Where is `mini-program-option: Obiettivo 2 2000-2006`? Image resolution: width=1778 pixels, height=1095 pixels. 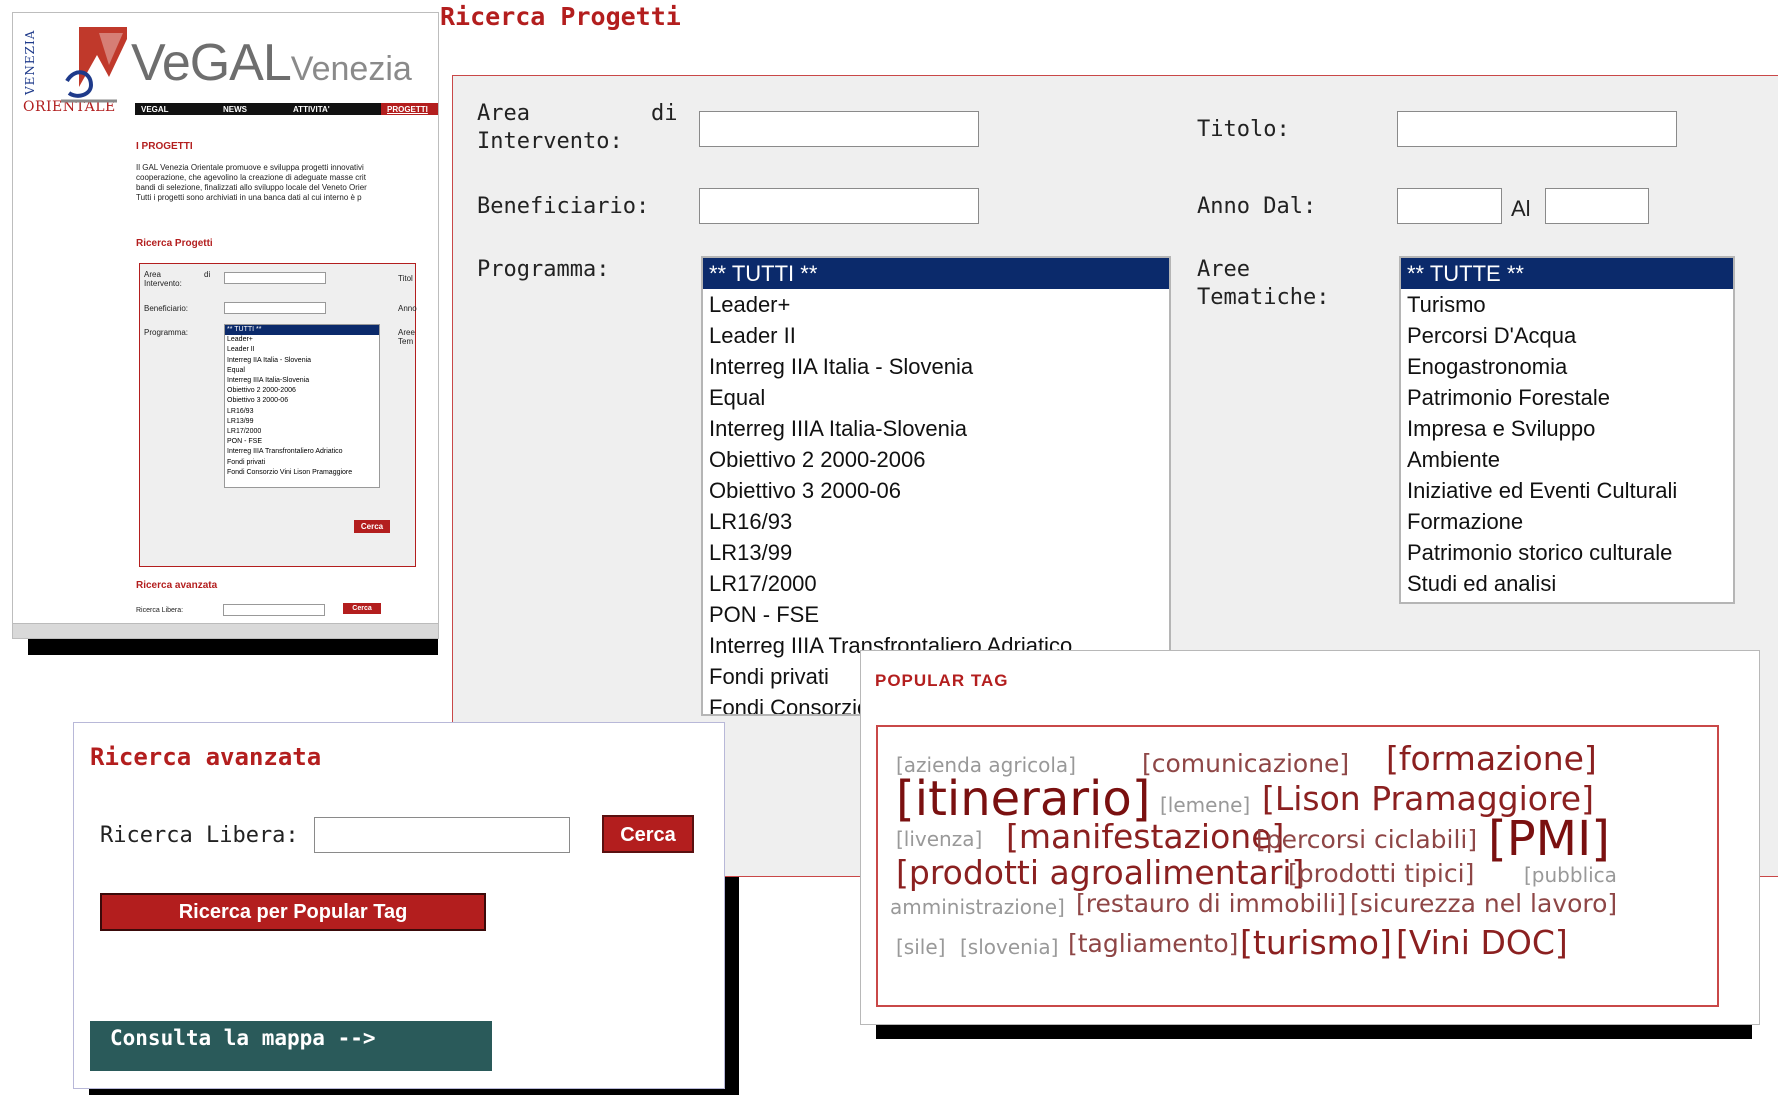
mini-program-option: Obiettivo 2 2000-2006 is located at coordinates (302, 391).